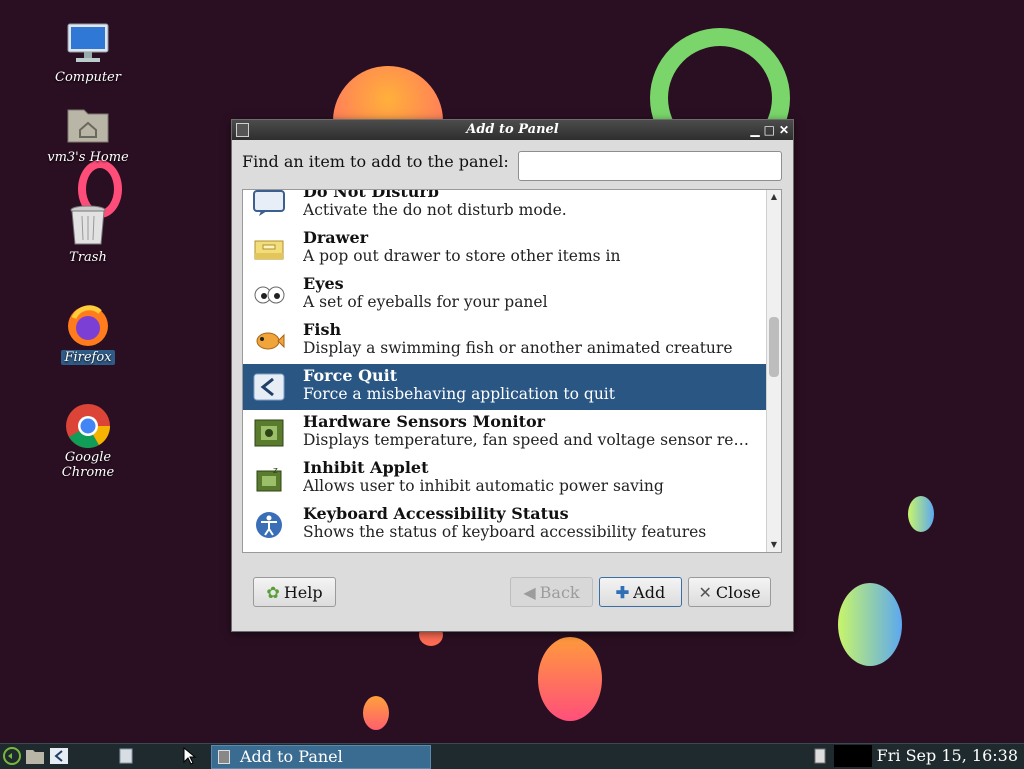 The image size is (1024, 769). I want to click on background-orange-oval, so click(570, 679).